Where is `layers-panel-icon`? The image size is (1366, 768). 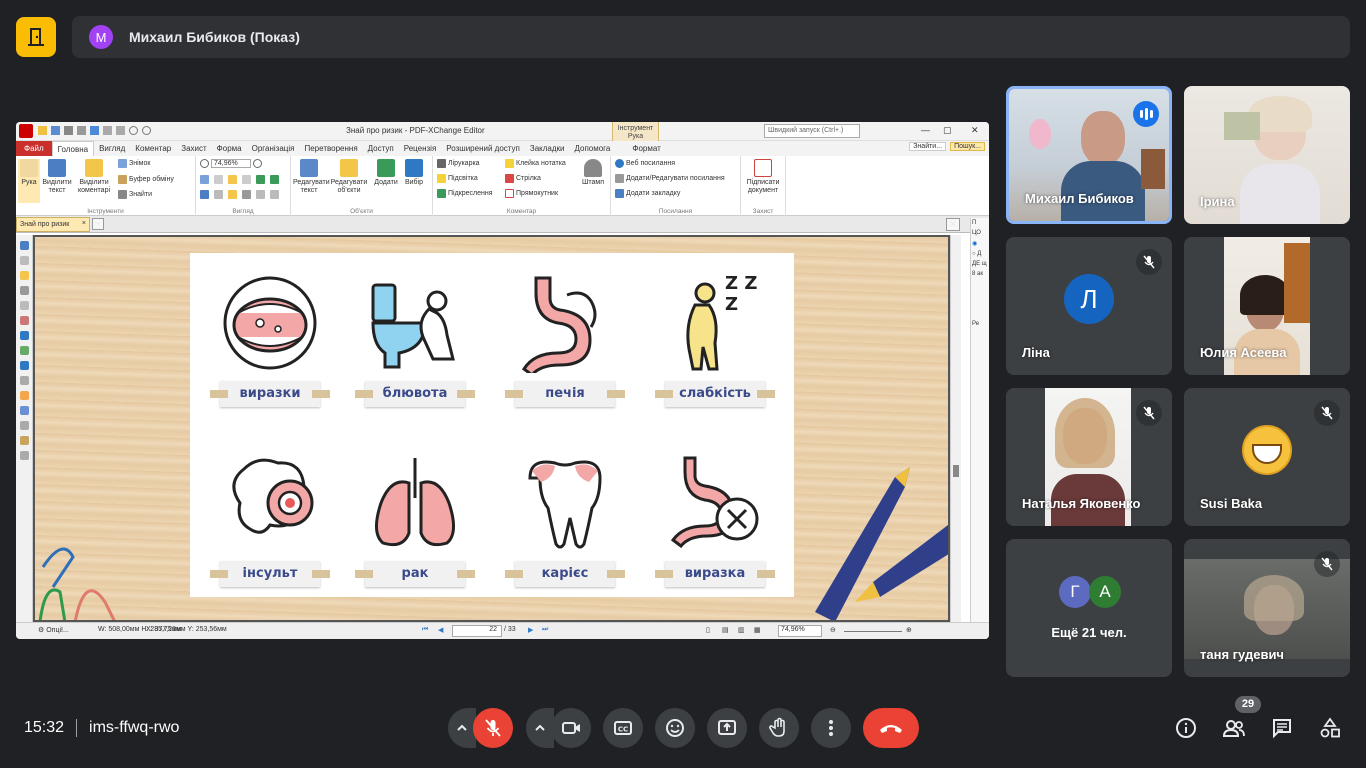
layers-panel-icon is located at coordinates (24, 305).